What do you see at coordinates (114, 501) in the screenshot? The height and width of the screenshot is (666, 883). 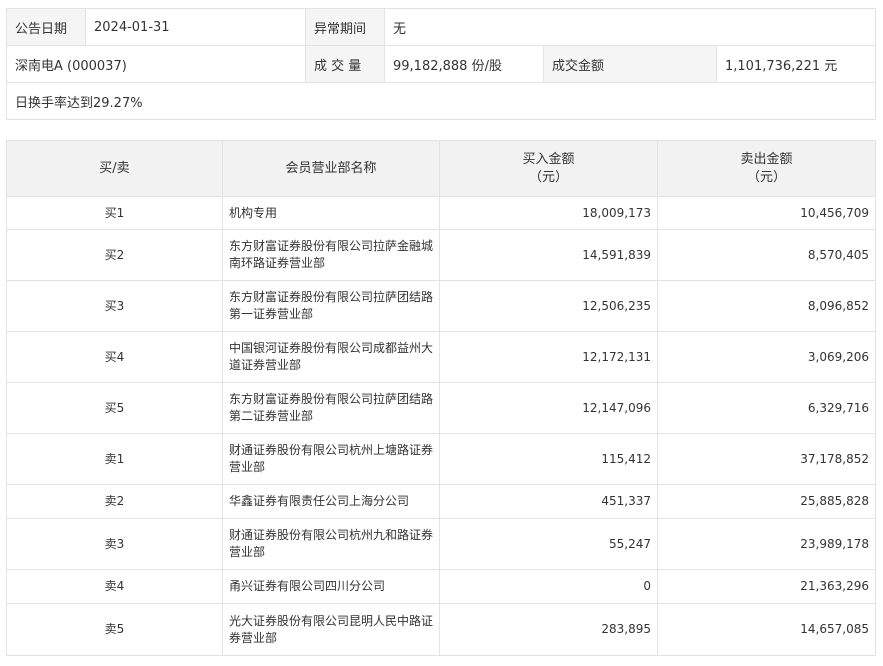 I see `row-side: 卖2` at bounding box center [114, 501].